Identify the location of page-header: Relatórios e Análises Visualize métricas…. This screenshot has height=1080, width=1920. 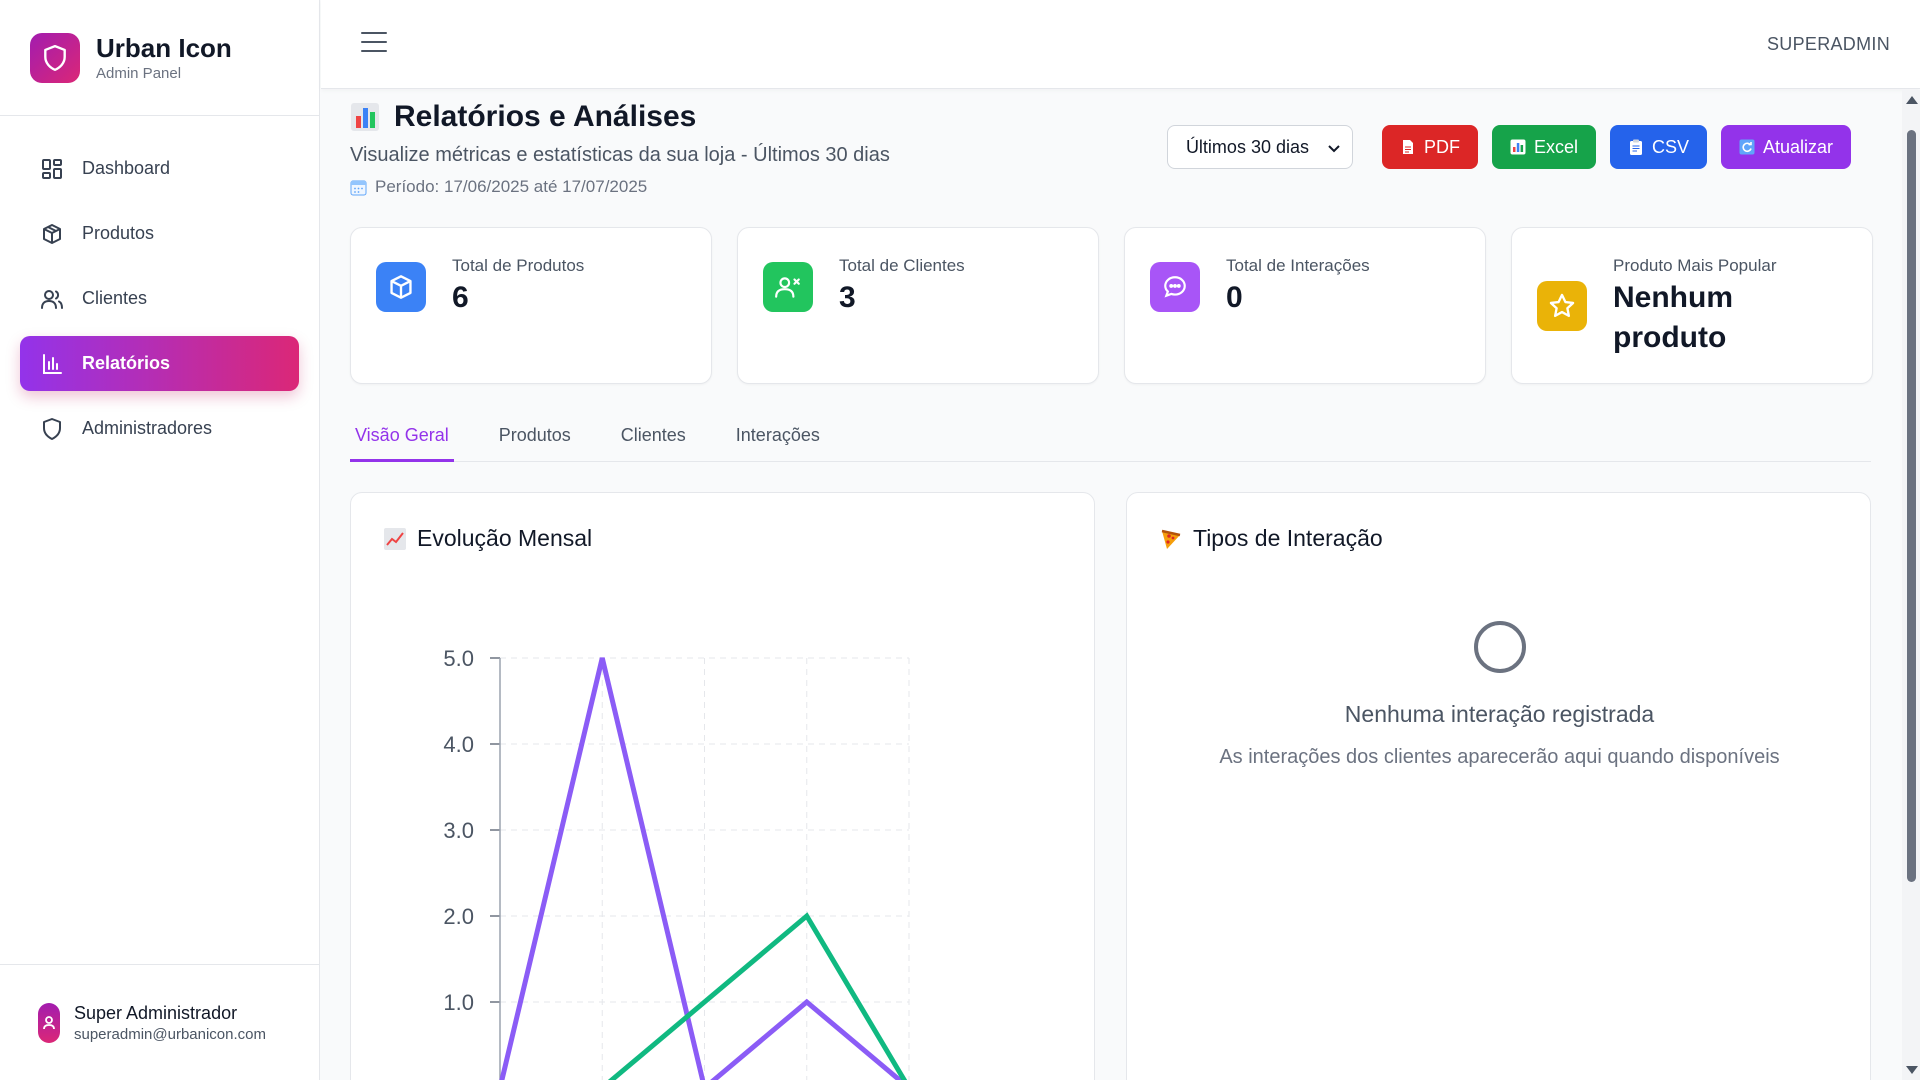
(620, 148).